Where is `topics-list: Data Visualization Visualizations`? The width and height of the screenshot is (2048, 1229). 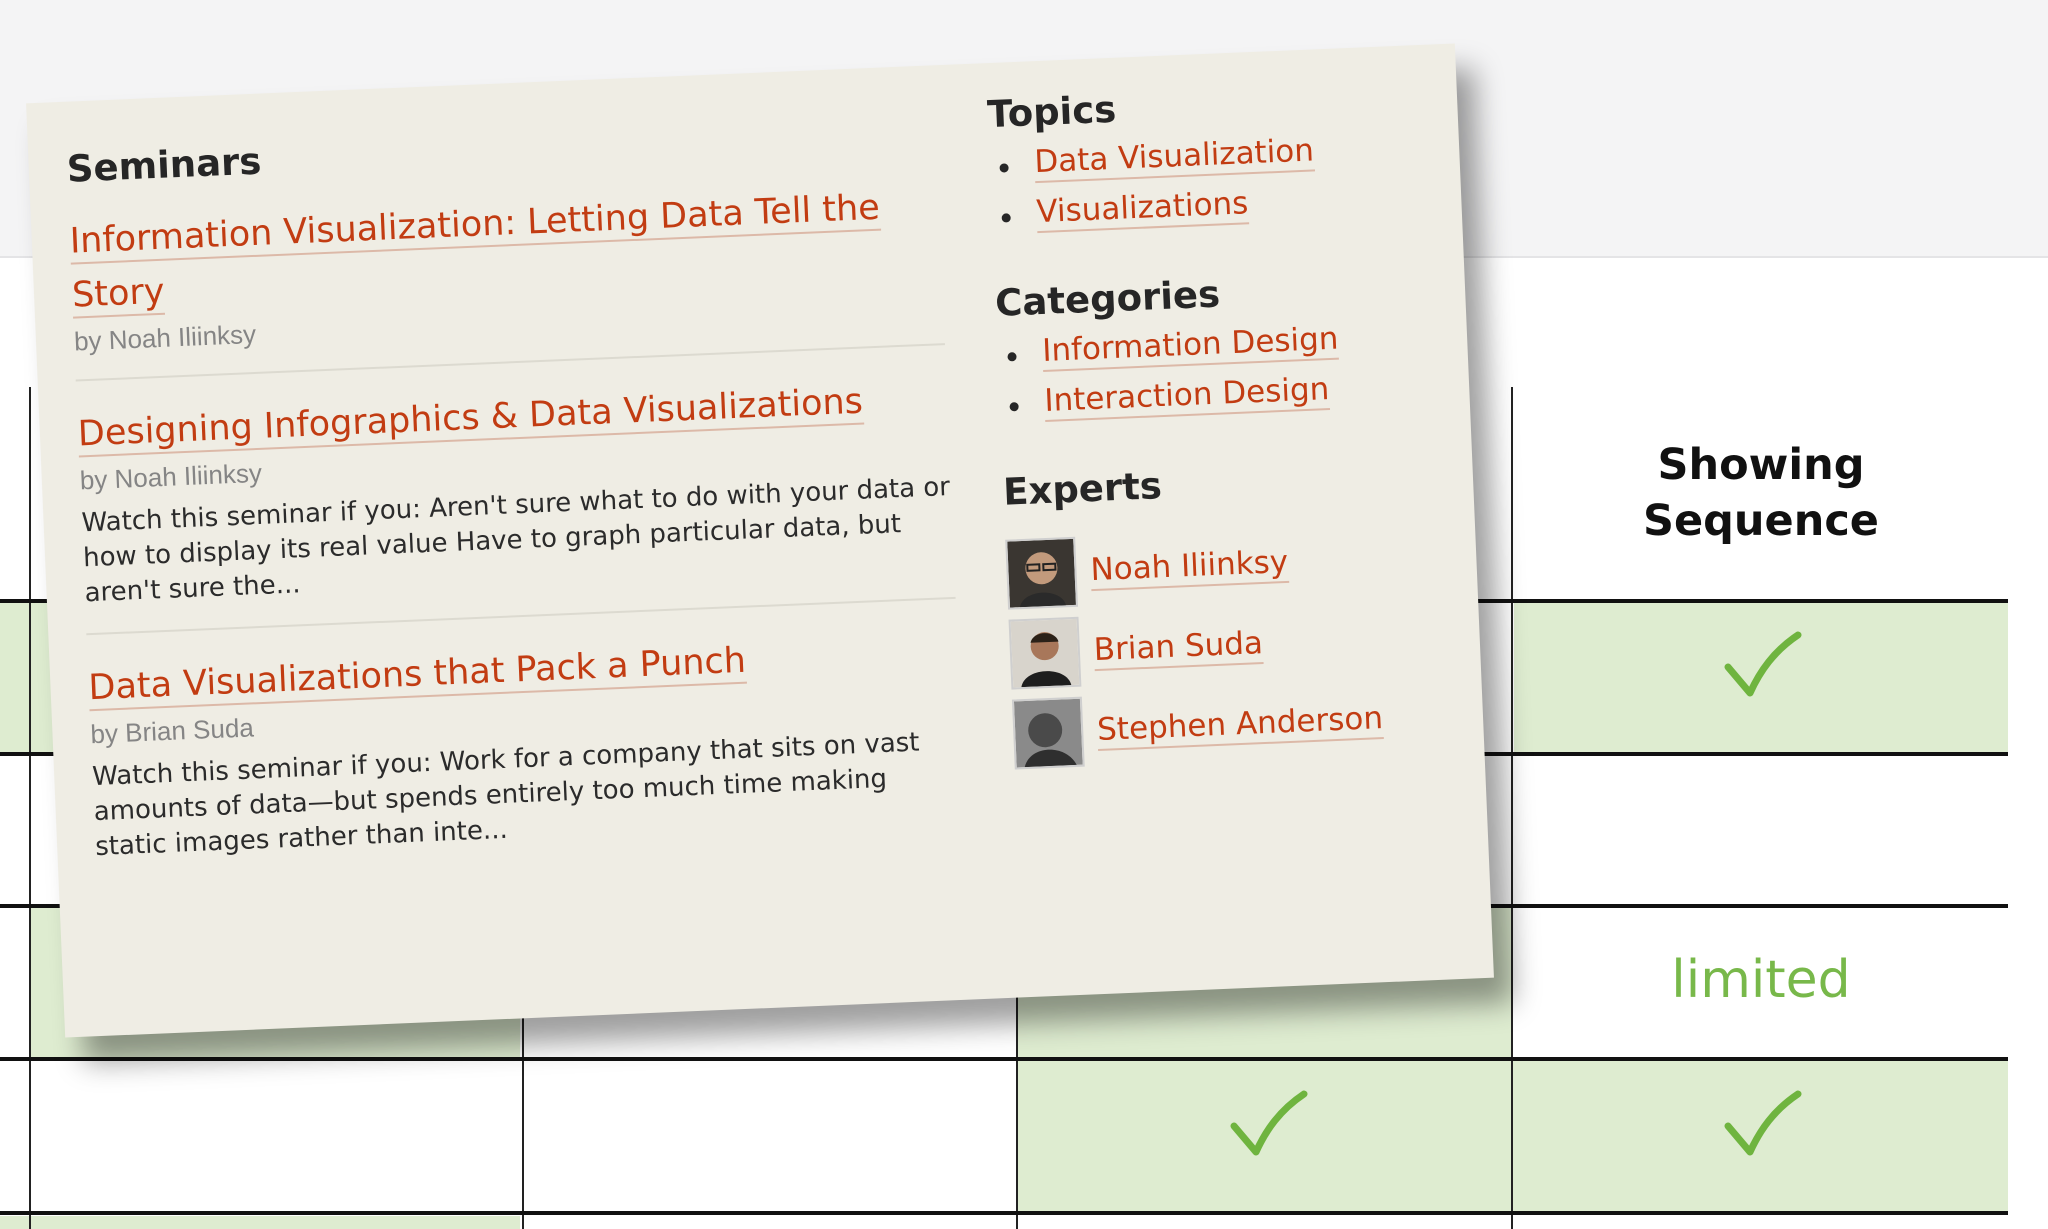
topics-list: Data Visualization Visualizations is located at coordinates (1210, 181).